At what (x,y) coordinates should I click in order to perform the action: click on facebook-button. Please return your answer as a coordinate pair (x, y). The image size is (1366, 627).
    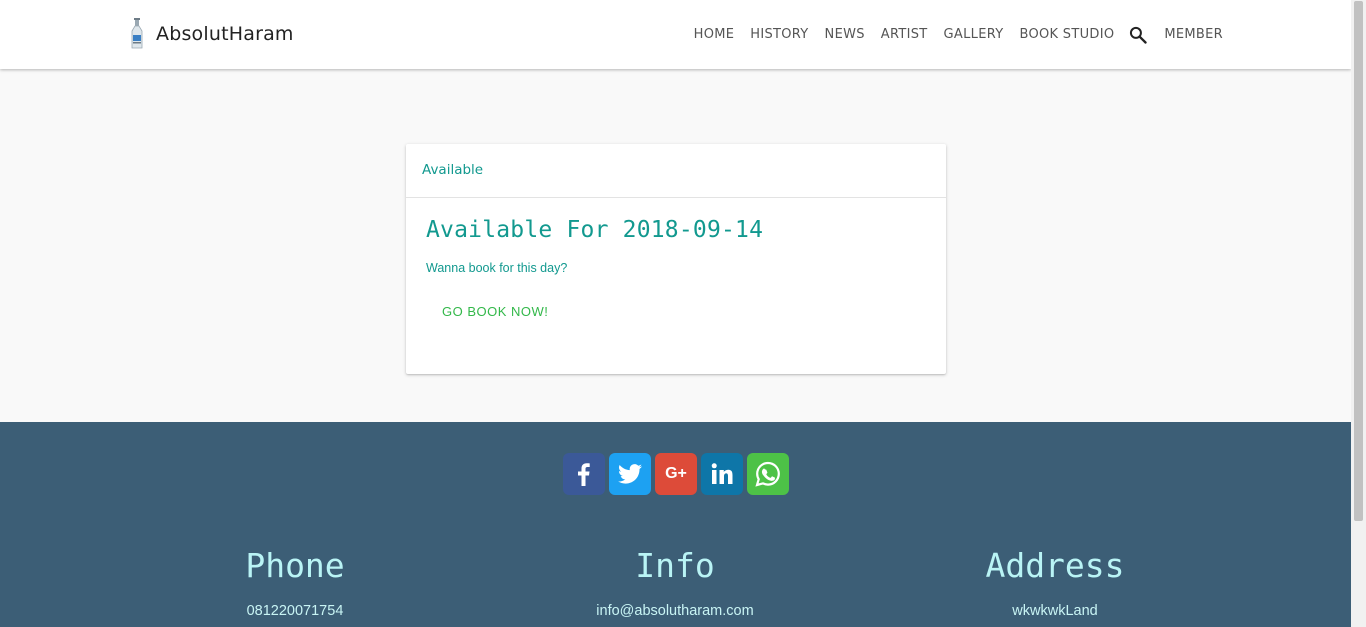
    Looking at the image, I should click on (584, 474).